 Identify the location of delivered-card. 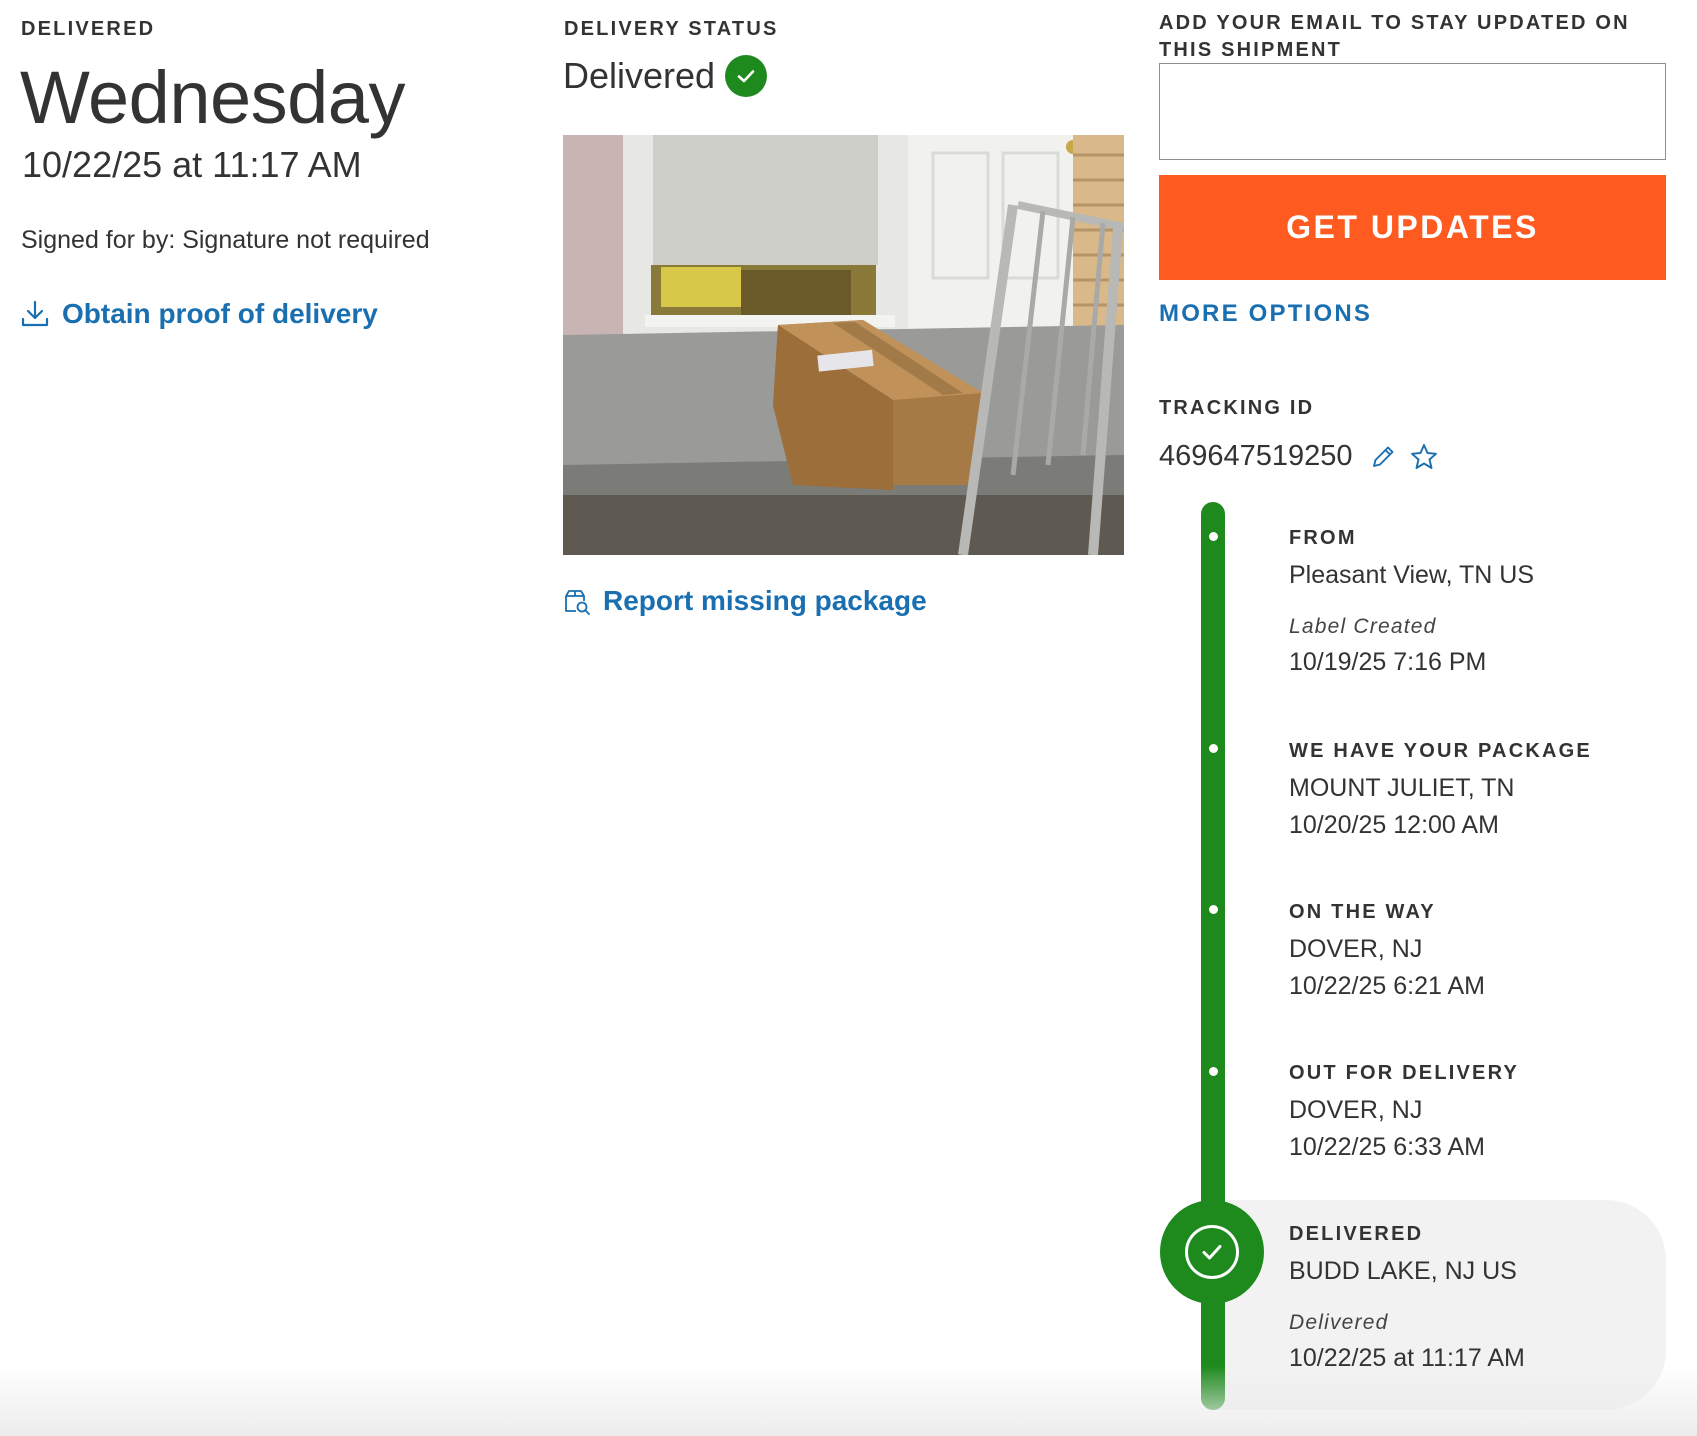
(1439, 1305).